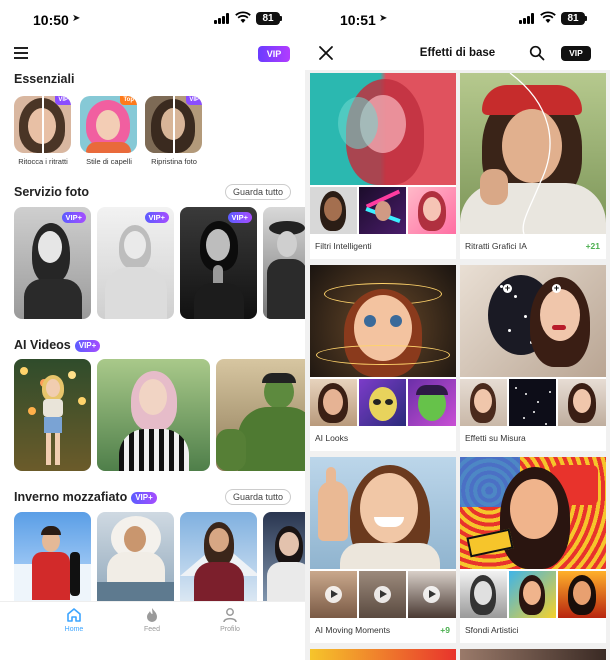 The width and height of the screenshot is (610, 660). I want to click on nav-profile: Profilo, so click(230, 622).